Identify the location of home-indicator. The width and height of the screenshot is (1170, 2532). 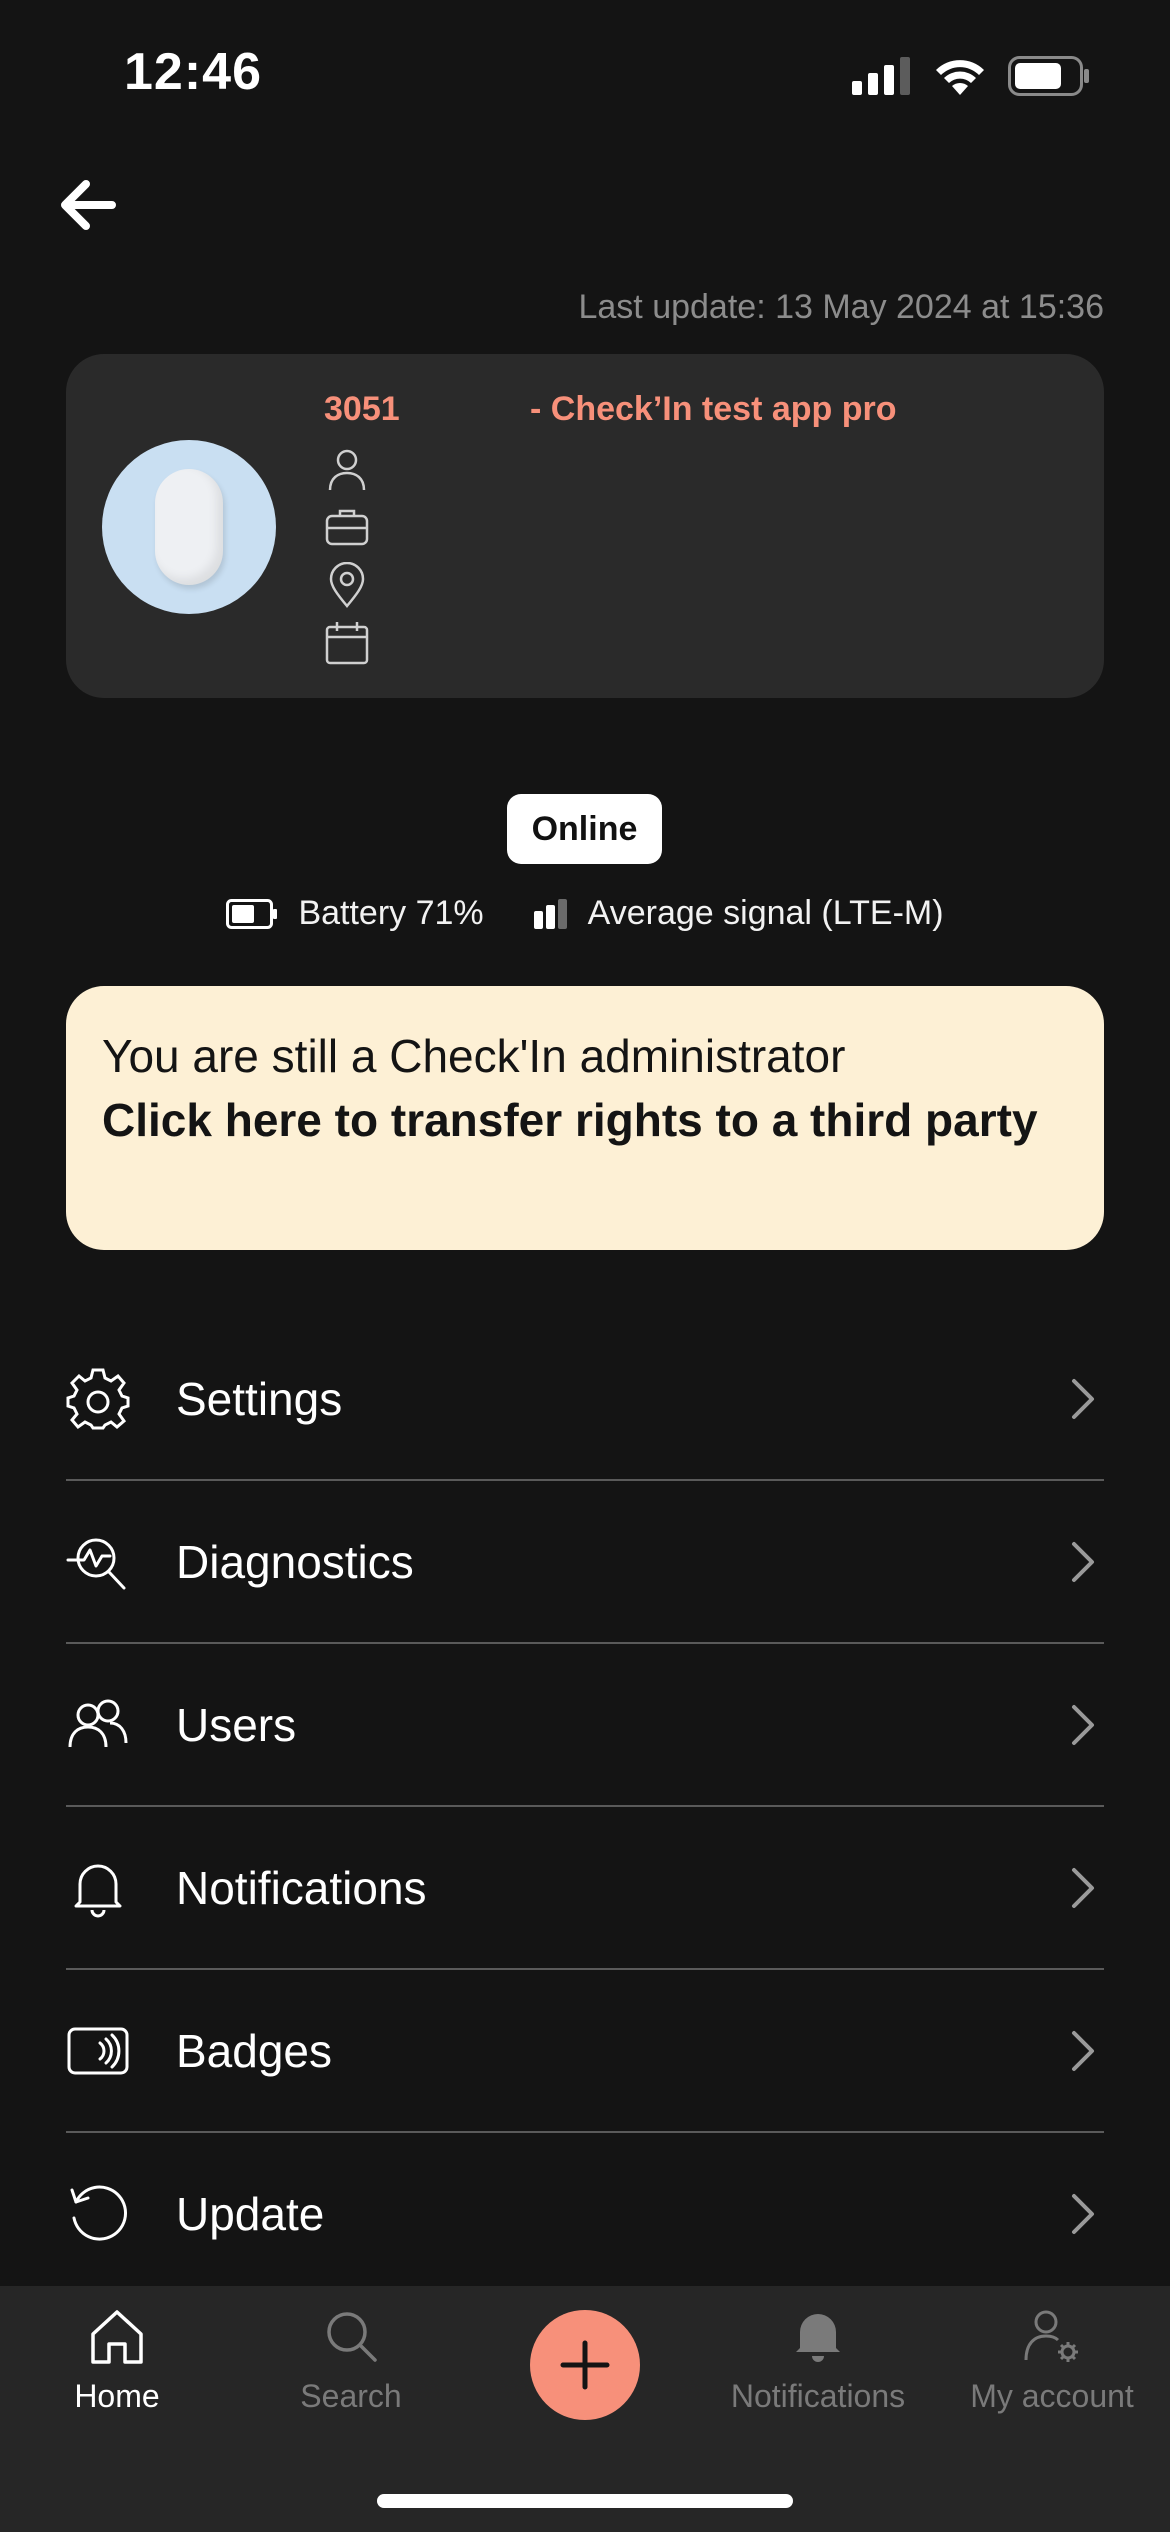
(585, 2501).